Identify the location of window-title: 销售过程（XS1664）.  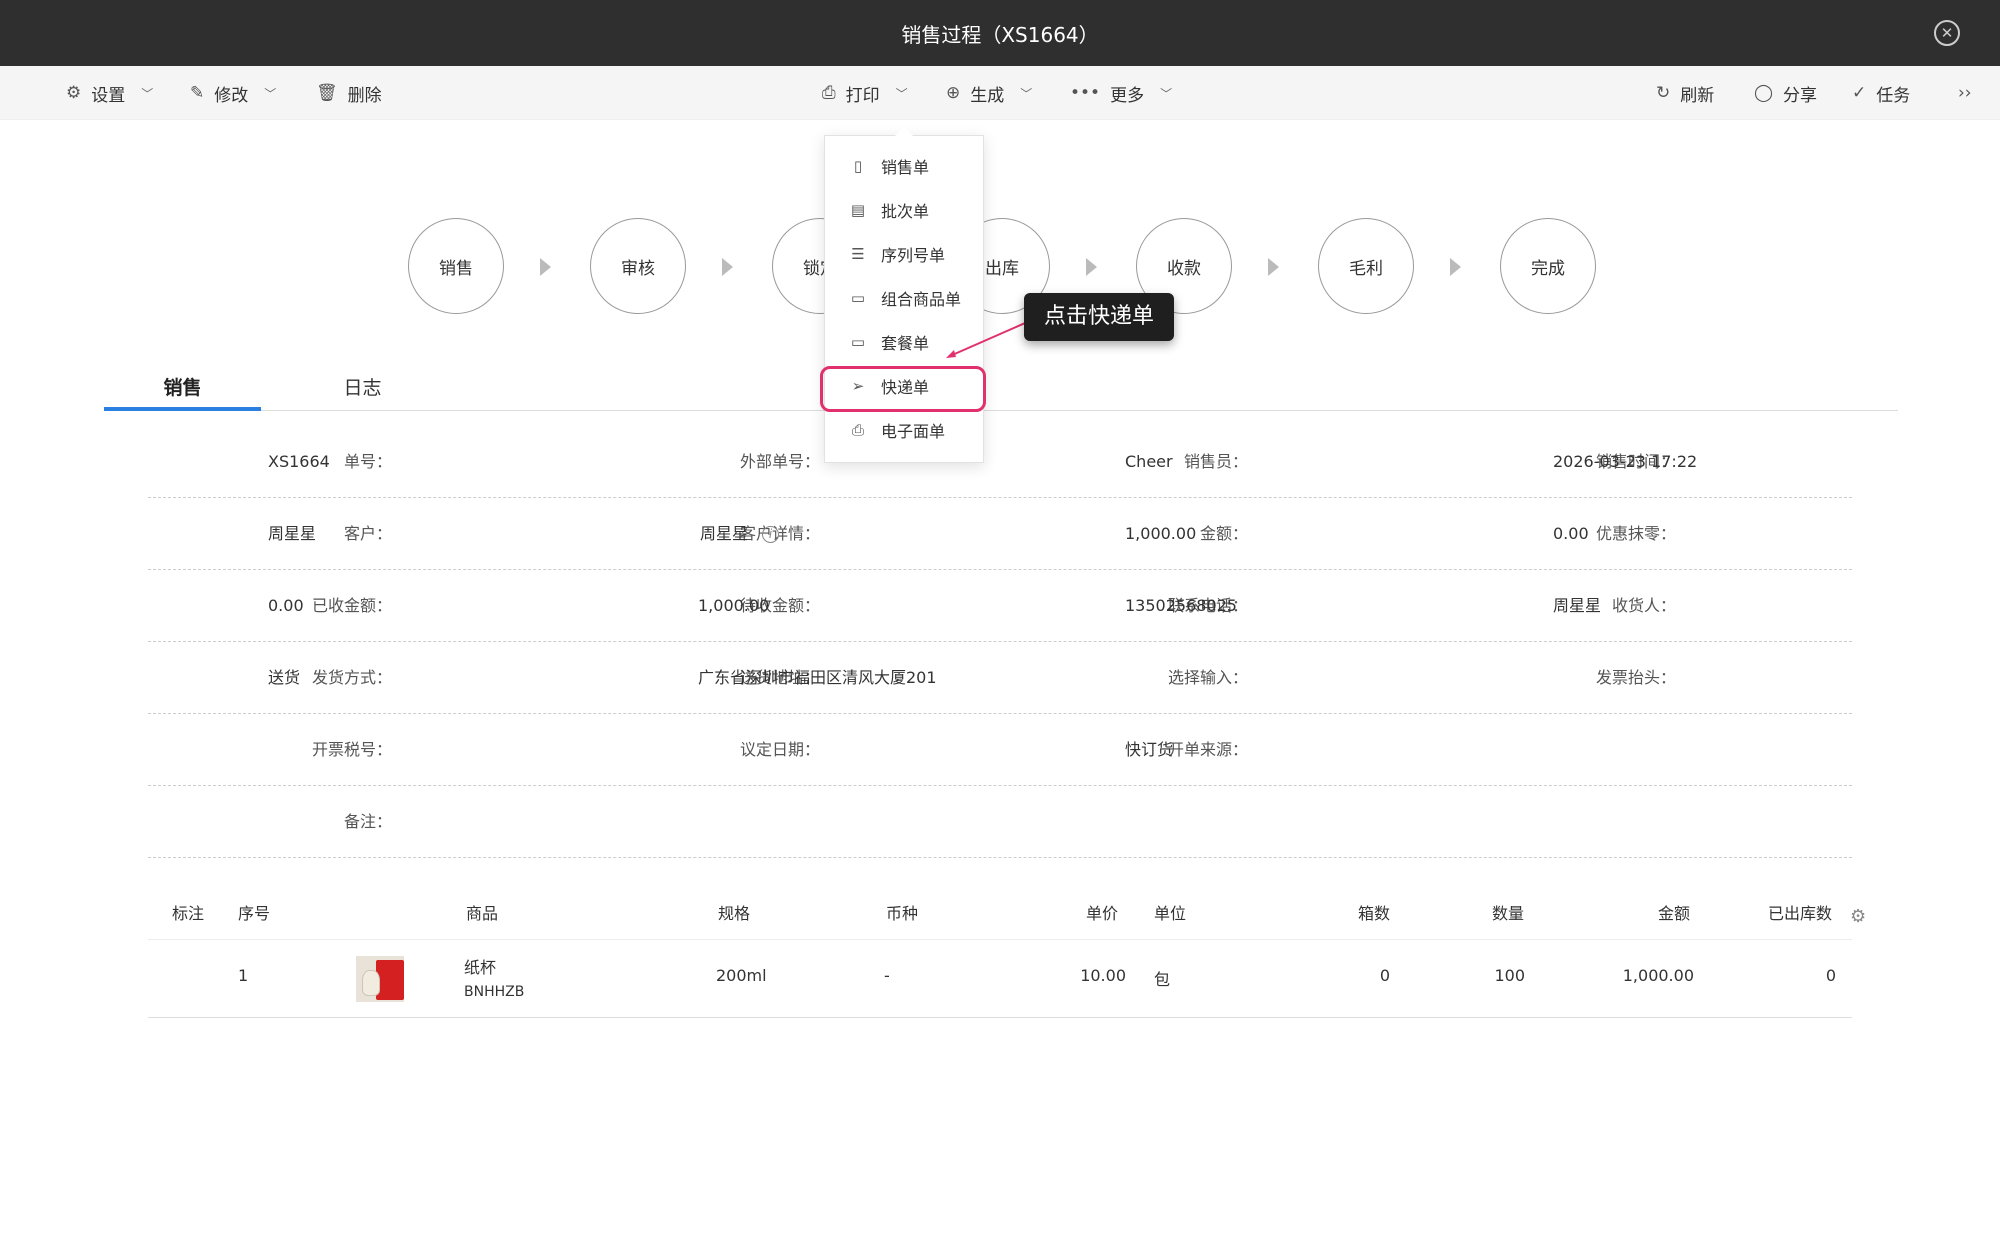
(1000, 34).